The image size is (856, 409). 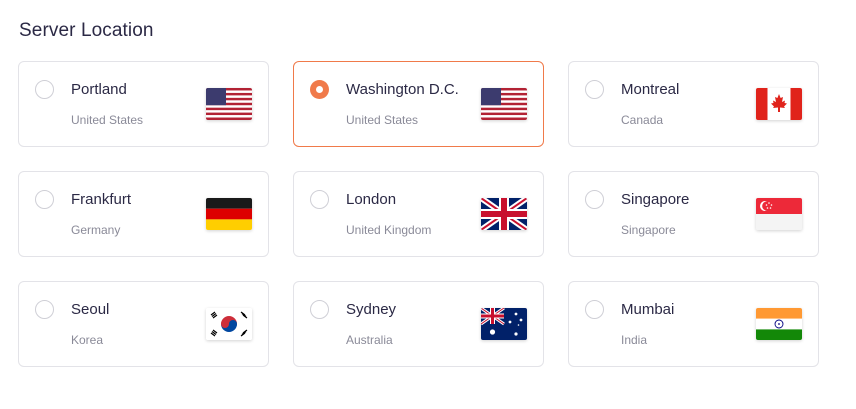 What do you see at coordinates (642, 120) in the screenshot?
I see `country-label: Canada` at bounding box center [642, 120].